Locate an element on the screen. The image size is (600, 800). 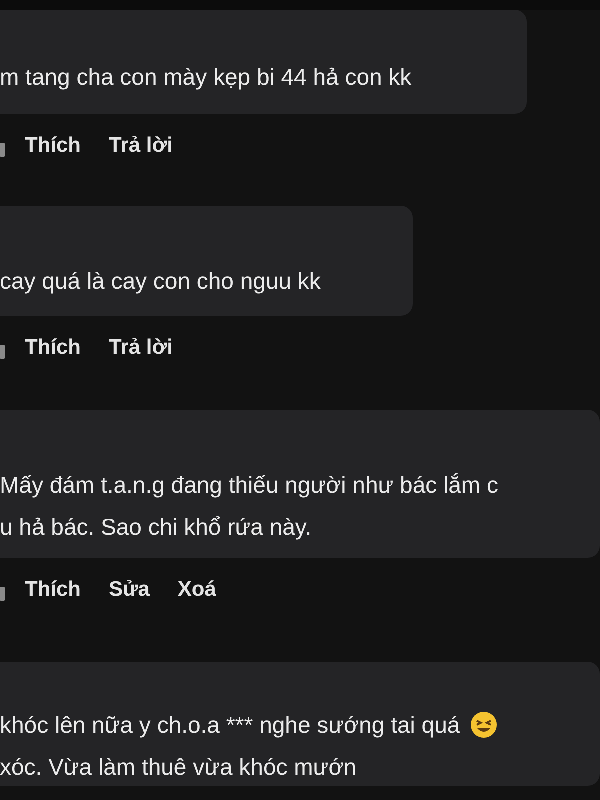
comment-text: cay quá là cay con cho nguu kk is located at coordinates (160, 281).